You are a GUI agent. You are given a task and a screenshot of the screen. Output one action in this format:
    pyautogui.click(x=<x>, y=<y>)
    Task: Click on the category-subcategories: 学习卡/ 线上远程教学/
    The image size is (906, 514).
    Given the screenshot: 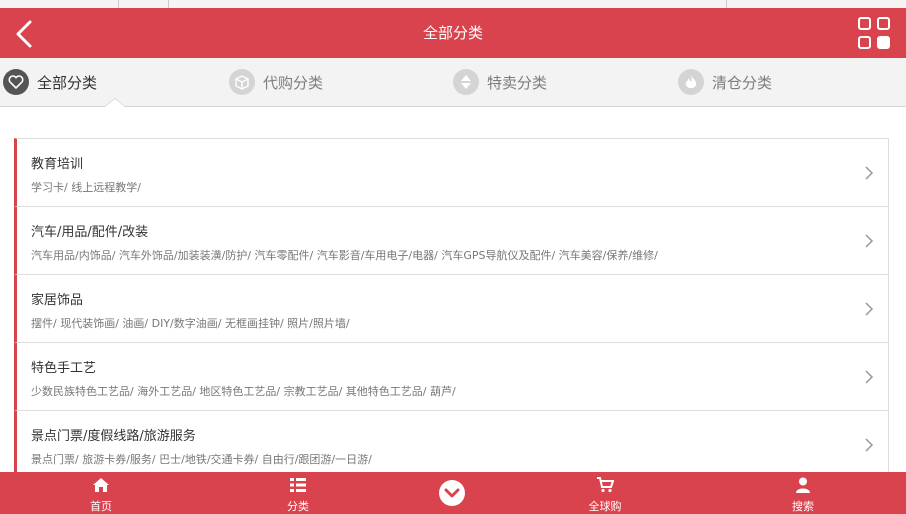 What is the action you would take?
    pyautogui.click(x=86, y=187)
    